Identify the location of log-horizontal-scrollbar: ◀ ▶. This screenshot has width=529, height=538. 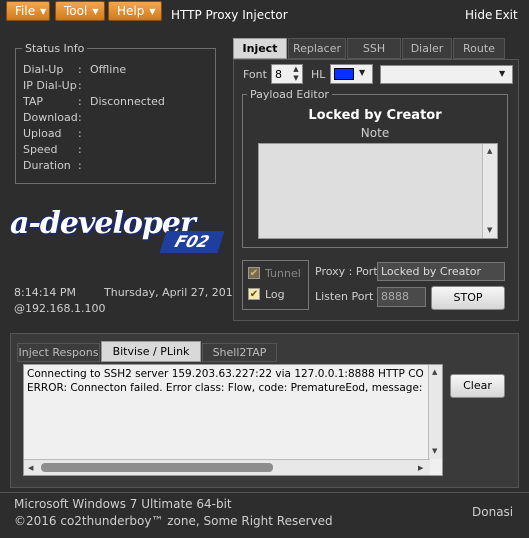
(227, 467).